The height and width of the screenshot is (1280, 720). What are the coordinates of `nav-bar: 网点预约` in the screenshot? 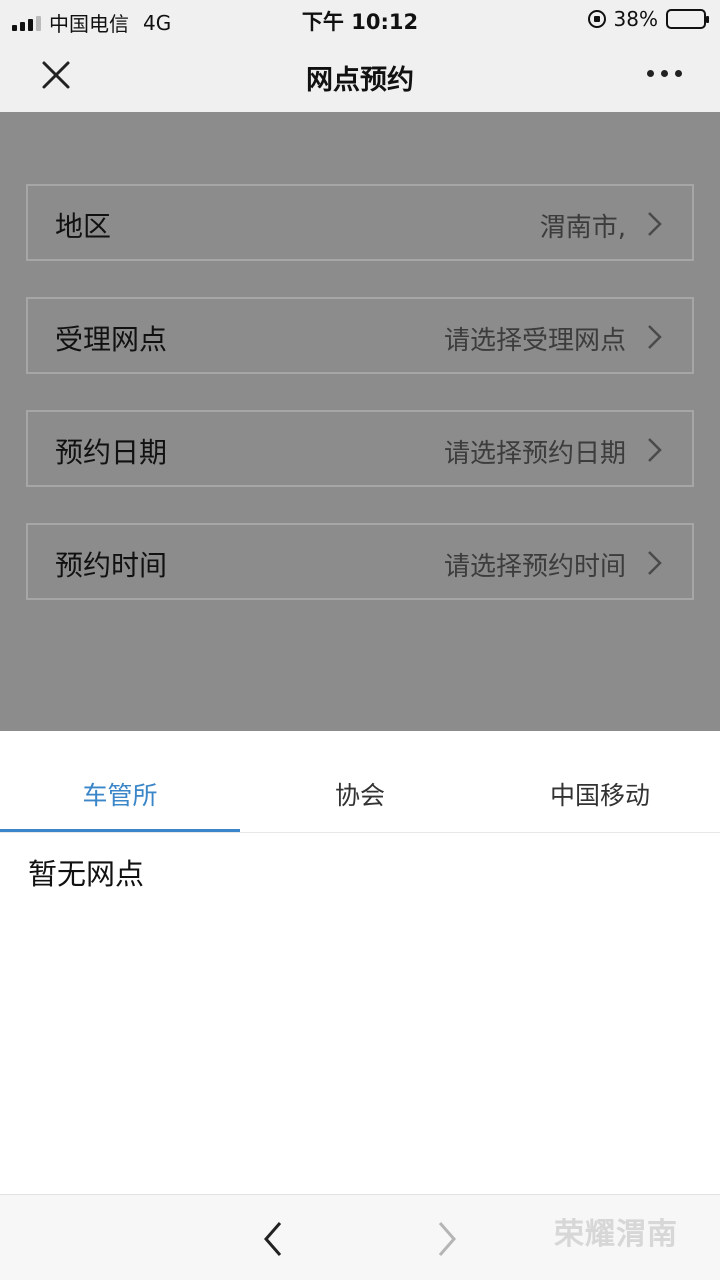 It's located at (360, 75).